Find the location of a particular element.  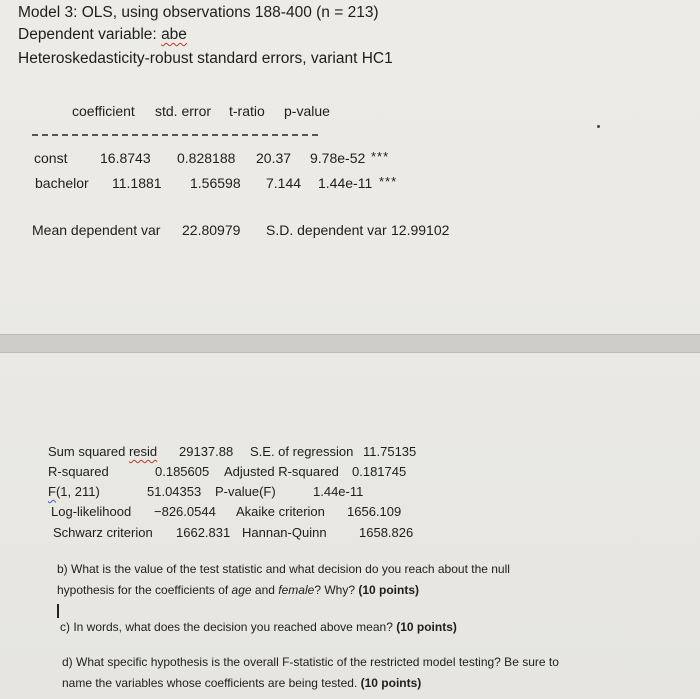

hannan-quinn-value: 1658.826 is located at coordinates (386, 532).